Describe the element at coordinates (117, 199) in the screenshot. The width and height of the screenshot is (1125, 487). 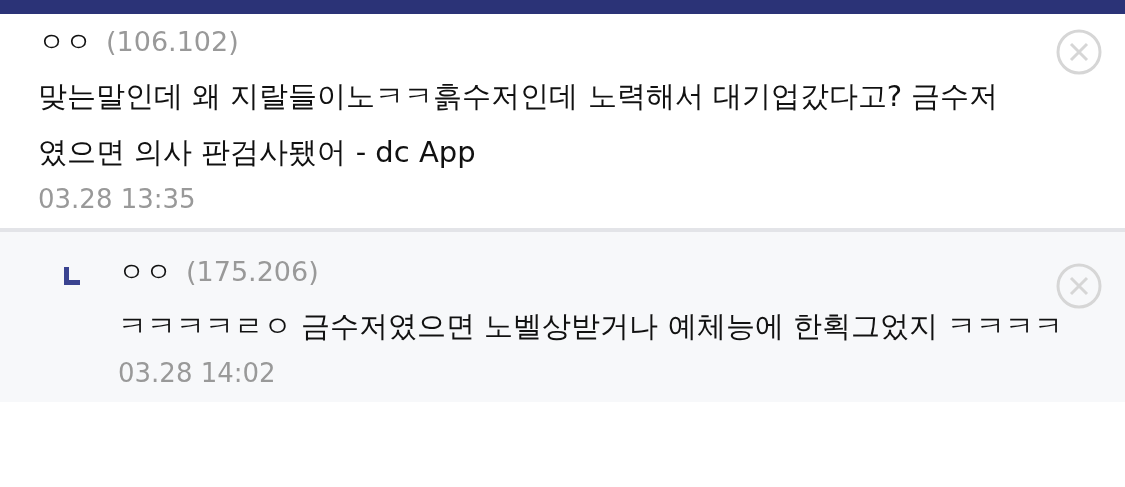
I see `comment-date: 03.28 13:35` at that location.